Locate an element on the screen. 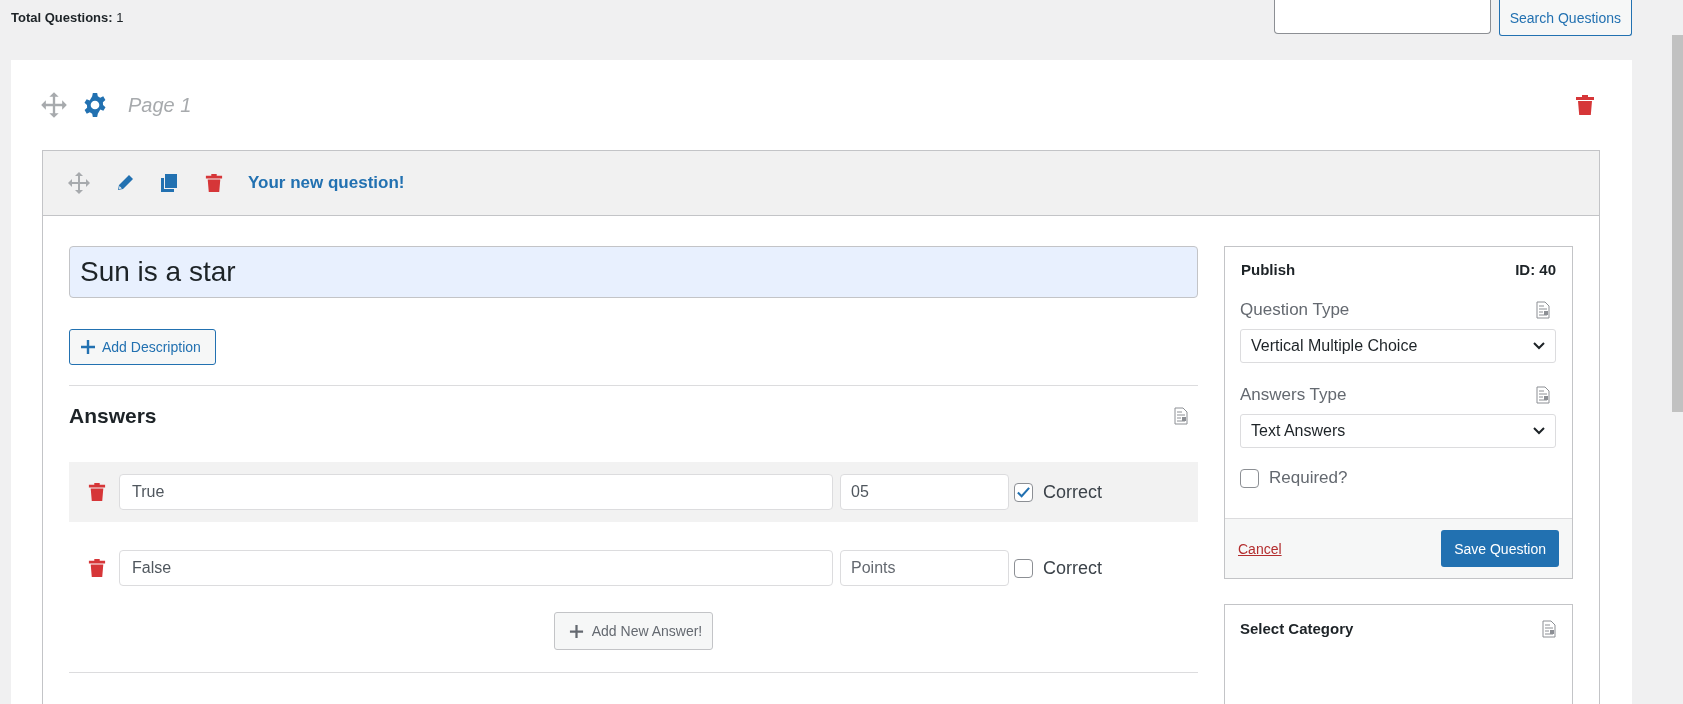  question-title: Your new question! is located at coordinates (326, 183).